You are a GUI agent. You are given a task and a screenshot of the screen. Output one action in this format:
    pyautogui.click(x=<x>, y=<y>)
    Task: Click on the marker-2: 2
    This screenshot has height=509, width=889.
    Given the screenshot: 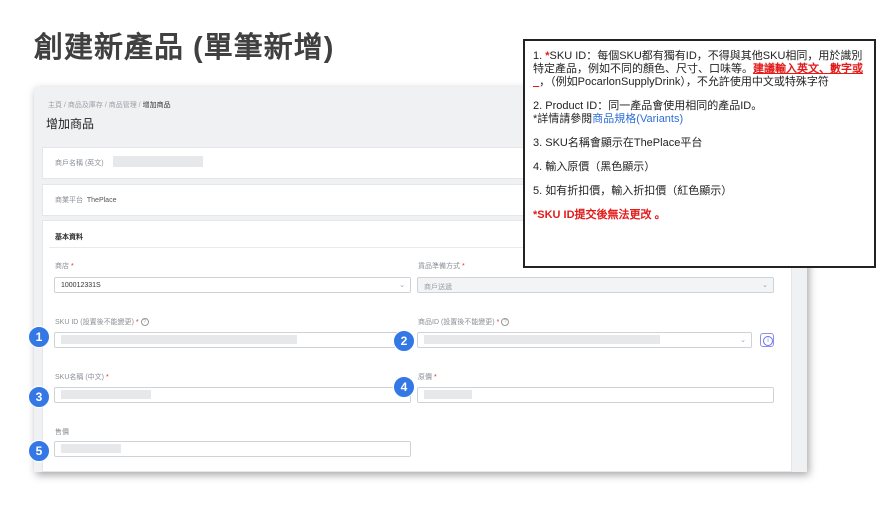 What is the action you would take?
    pyautogui.click(x=404, y=341)
    